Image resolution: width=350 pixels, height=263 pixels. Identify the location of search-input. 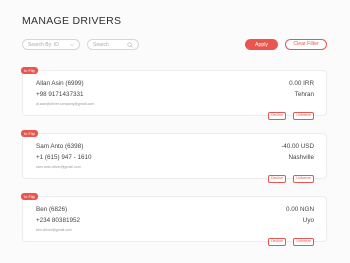
(111, 44).